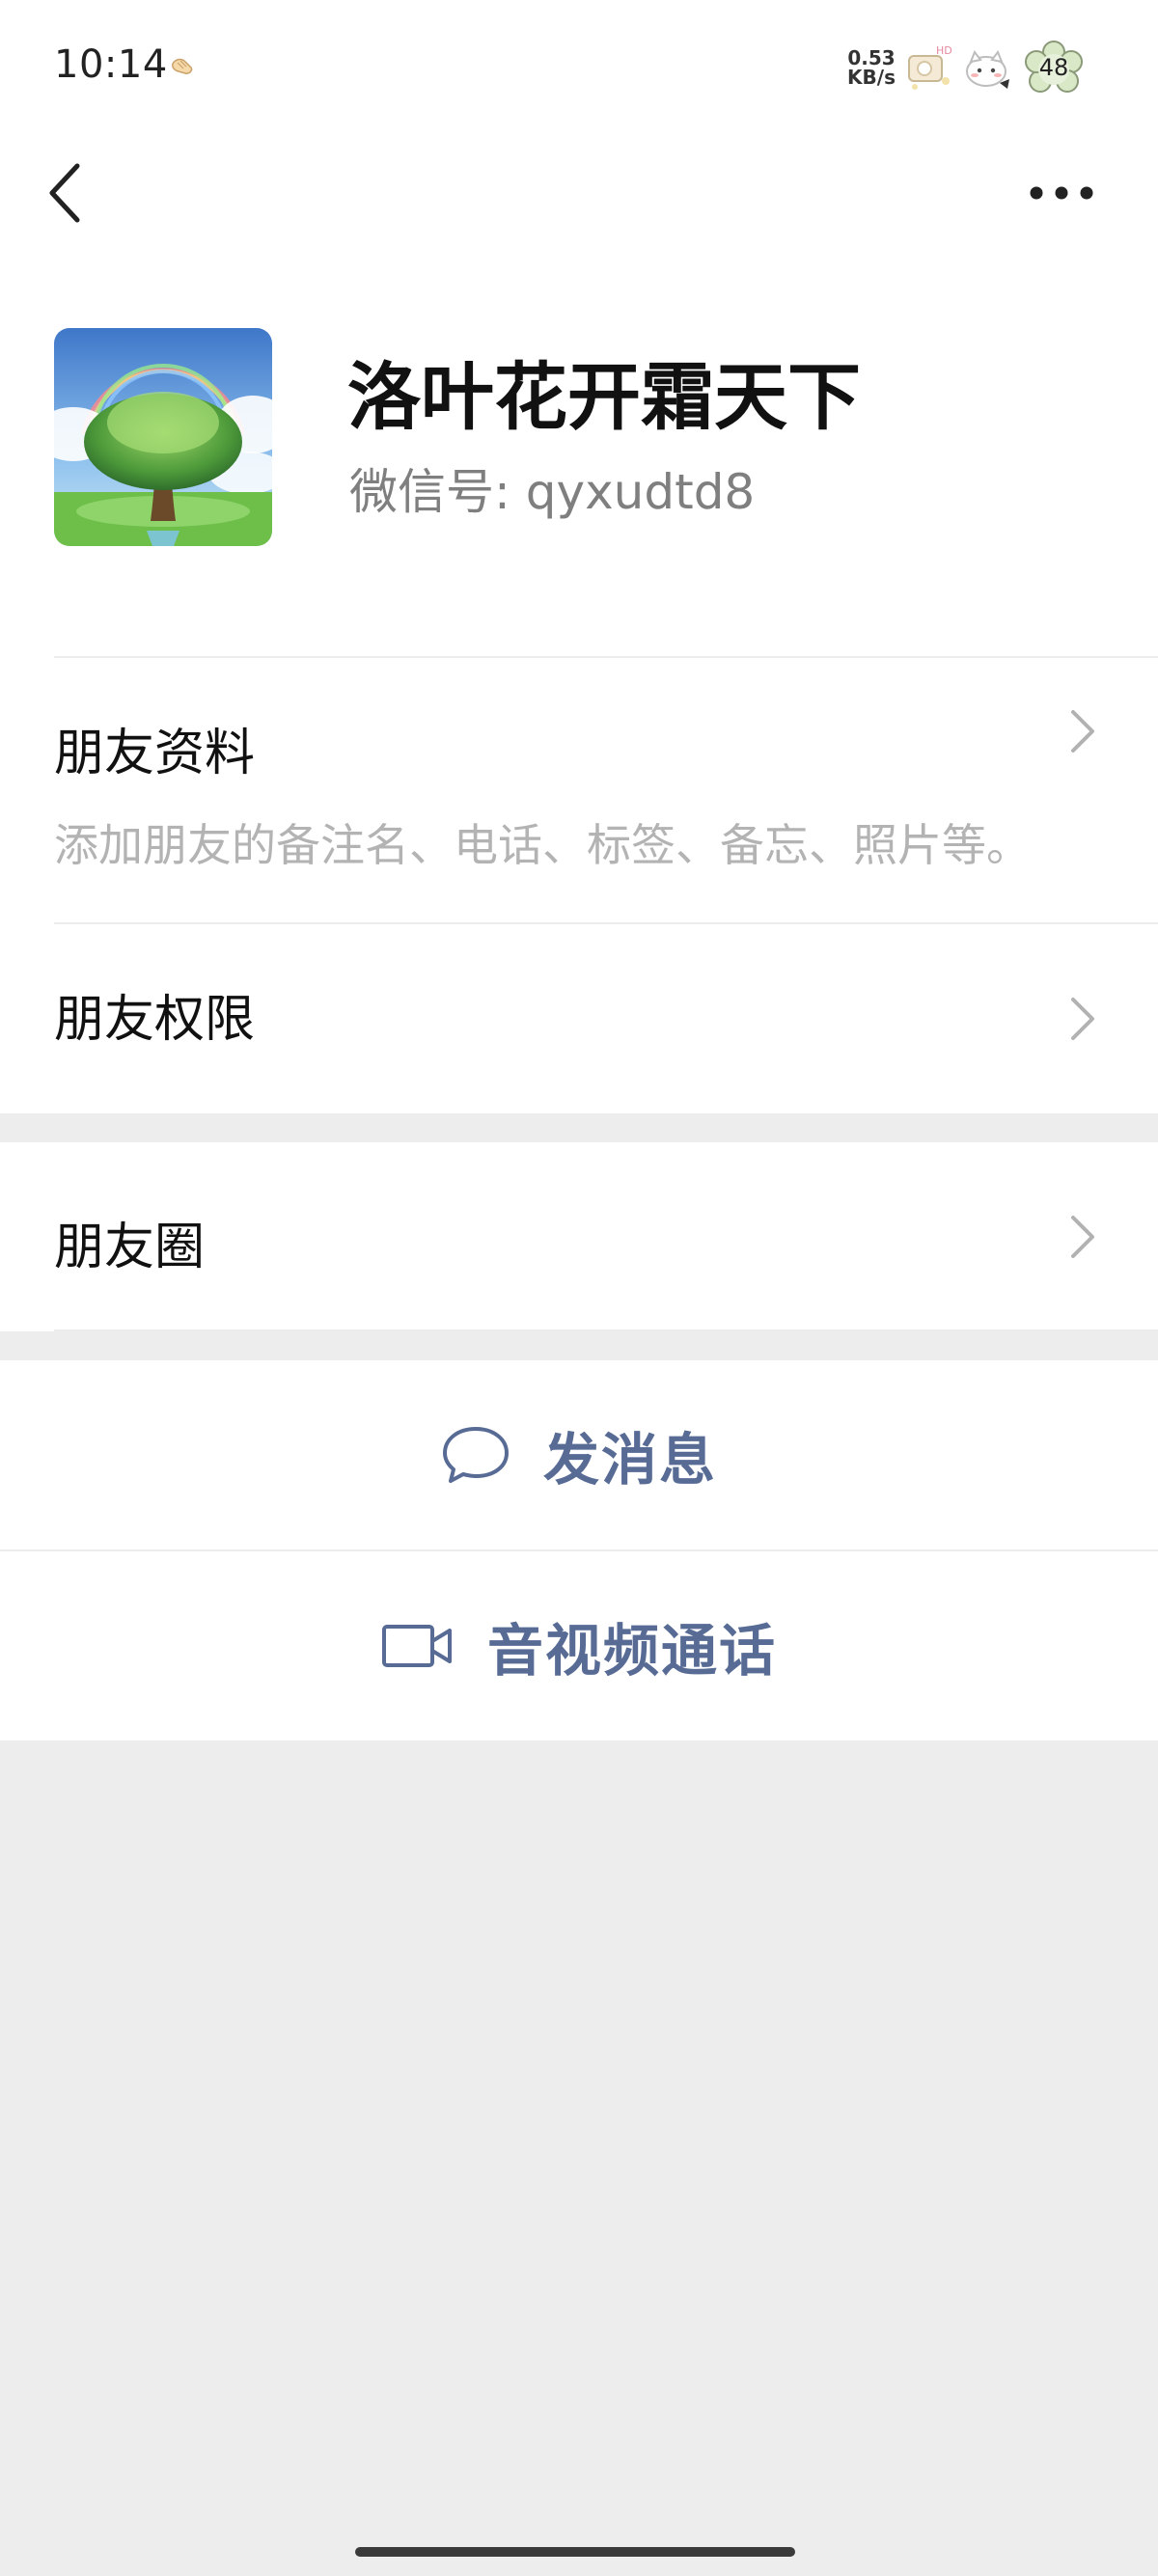 The image size is (1158, 2576). I want to click on more-dots-icon, so click(1061, 193).